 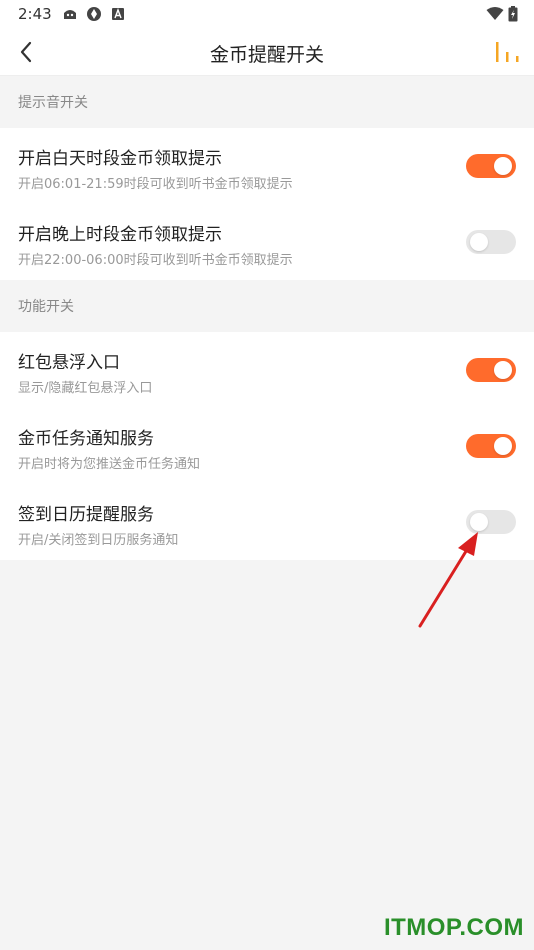 I want to click on setting-coin-task-notify: 金币任务通知服务 开启时将为您推送金币任务通知, so click(x=267, y=446).